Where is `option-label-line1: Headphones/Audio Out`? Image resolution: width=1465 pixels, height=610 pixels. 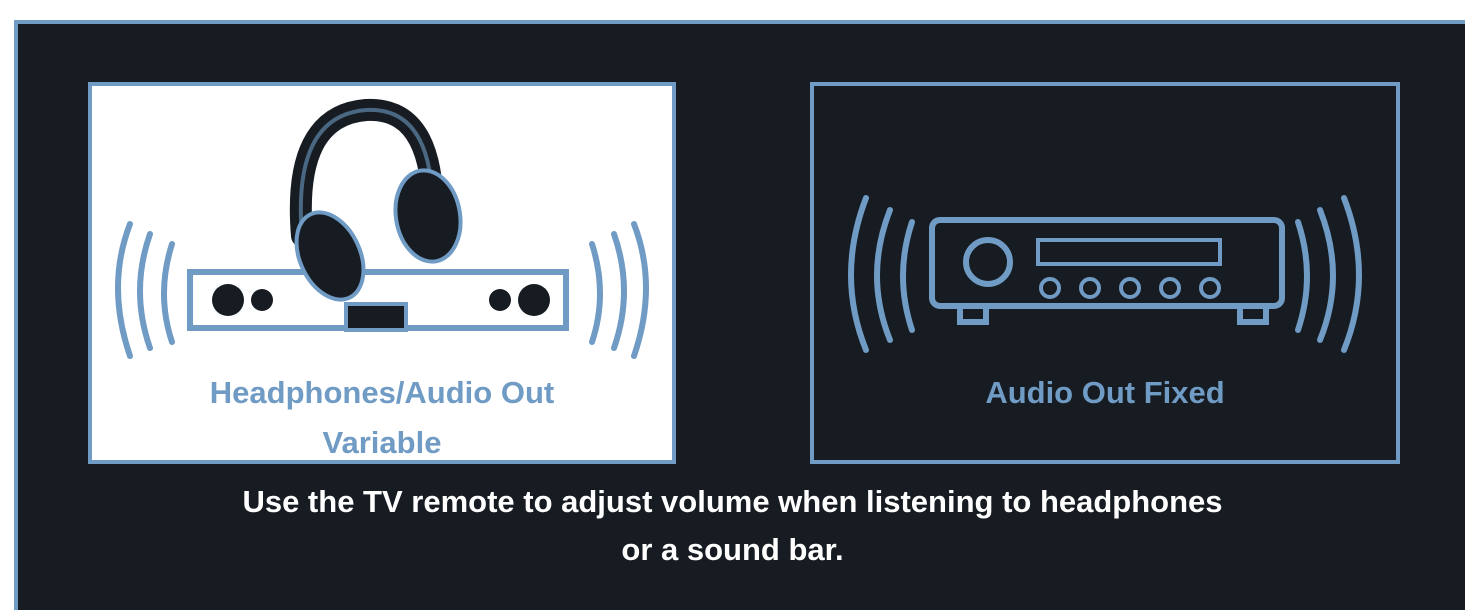
option-label-line1: Headphones/Audio Out is located at coordinates (382, 392).